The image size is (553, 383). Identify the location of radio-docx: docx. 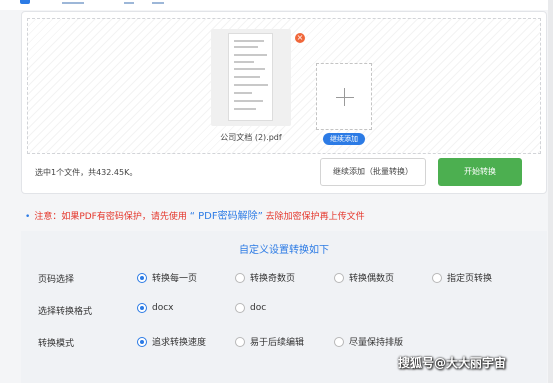
(155, 308).